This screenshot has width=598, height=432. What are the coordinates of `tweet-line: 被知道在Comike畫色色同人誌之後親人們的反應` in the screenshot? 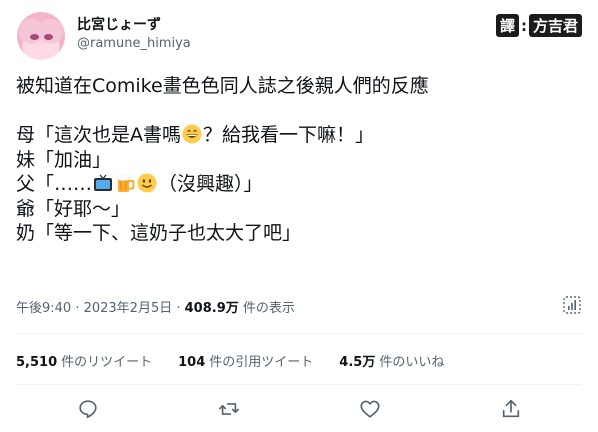 It's located at (222, 86).